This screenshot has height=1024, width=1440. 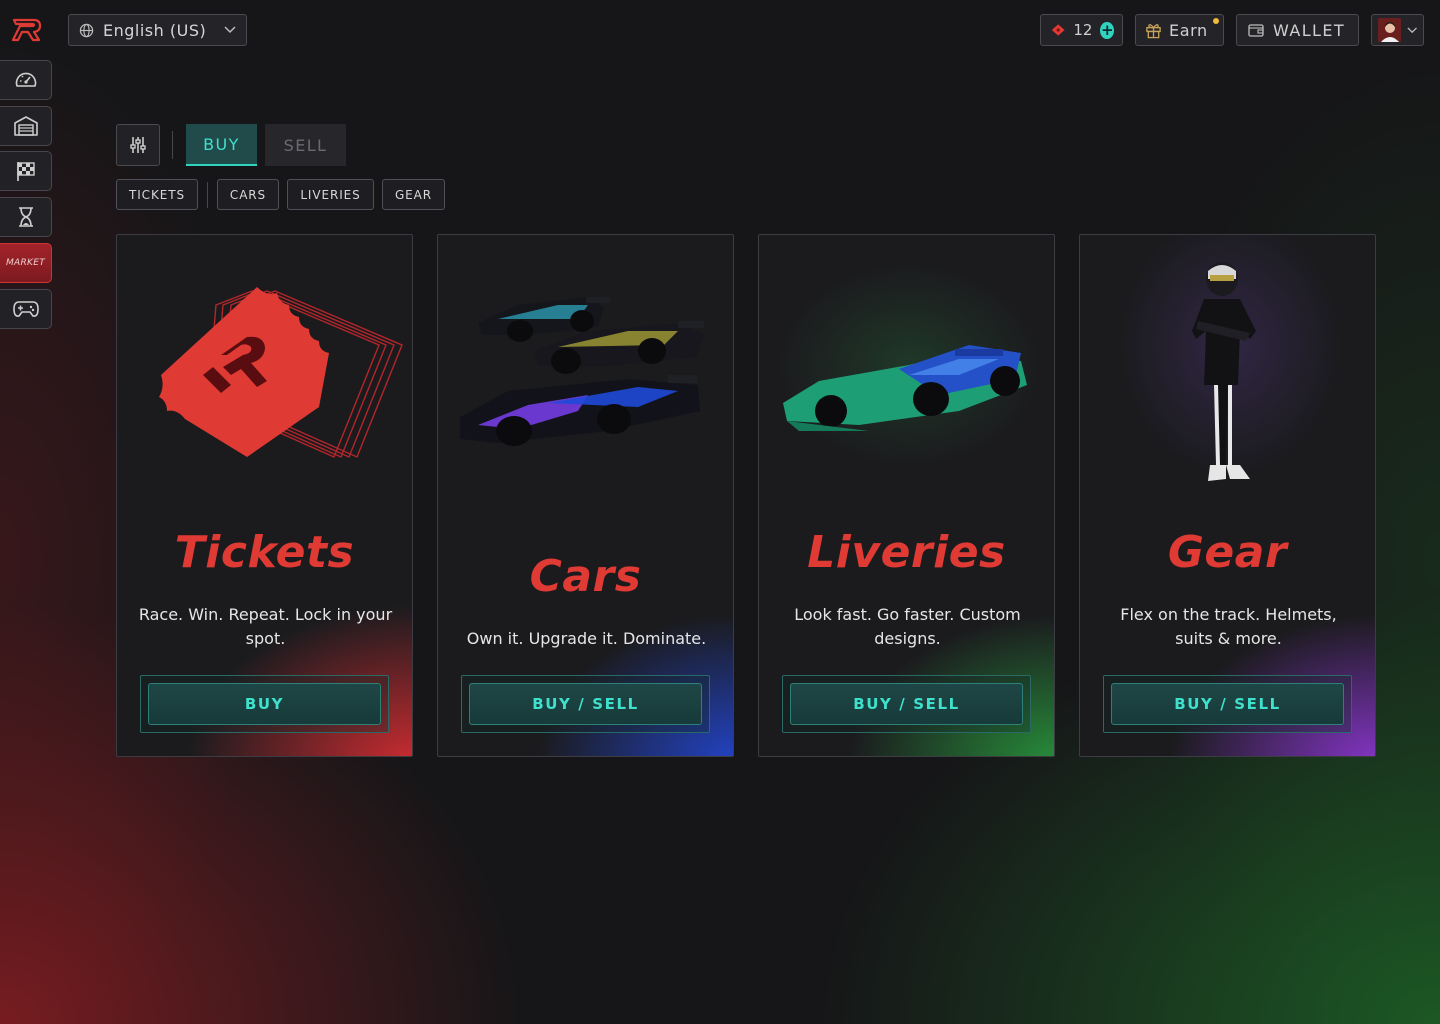 What do you see at coordinates (1153, 30) in the screenshot?
I see `gift-icon` at bounding box center [1153, 30].